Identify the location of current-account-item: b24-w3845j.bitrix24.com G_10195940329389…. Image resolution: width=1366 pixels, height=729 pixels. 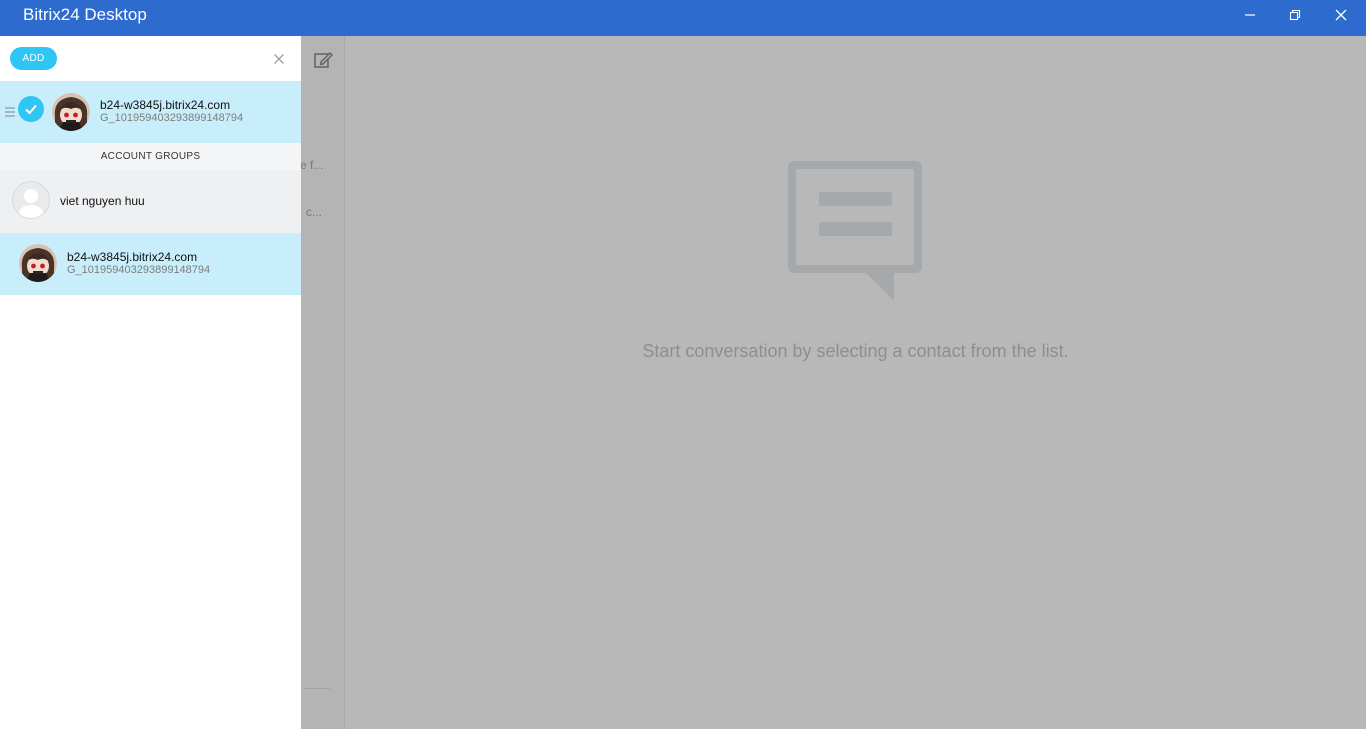
(150, 112).